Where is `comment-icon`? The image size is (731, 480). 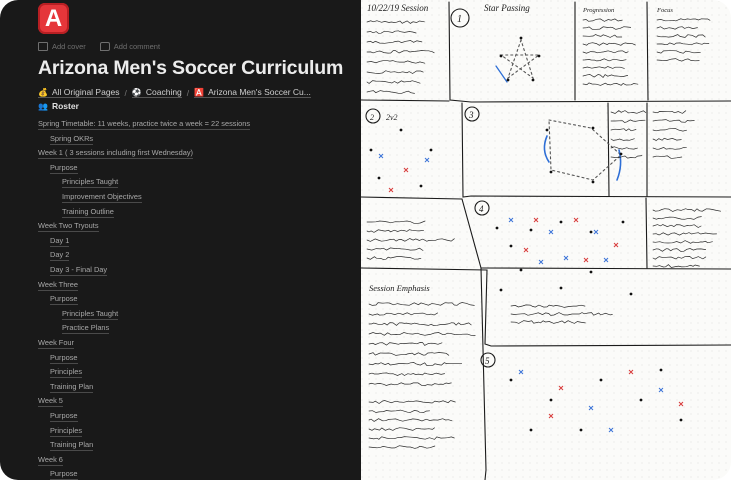 comment-icon is located at coordinates (104, 46).